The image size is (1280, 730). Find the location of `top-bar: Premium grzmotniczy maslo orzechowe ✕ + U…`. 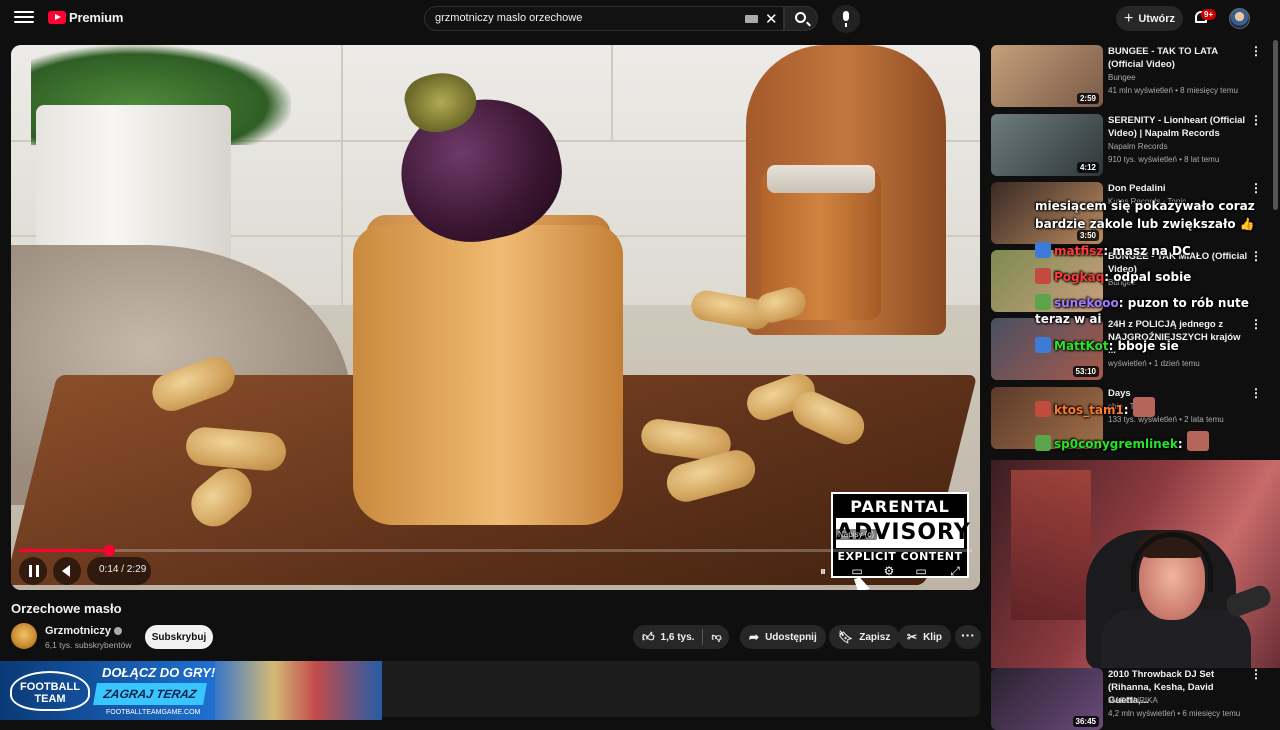

top-bar: Premium grzmotniczy maslo orzechowe ✕ + U… is located at coordinates (640, 18).